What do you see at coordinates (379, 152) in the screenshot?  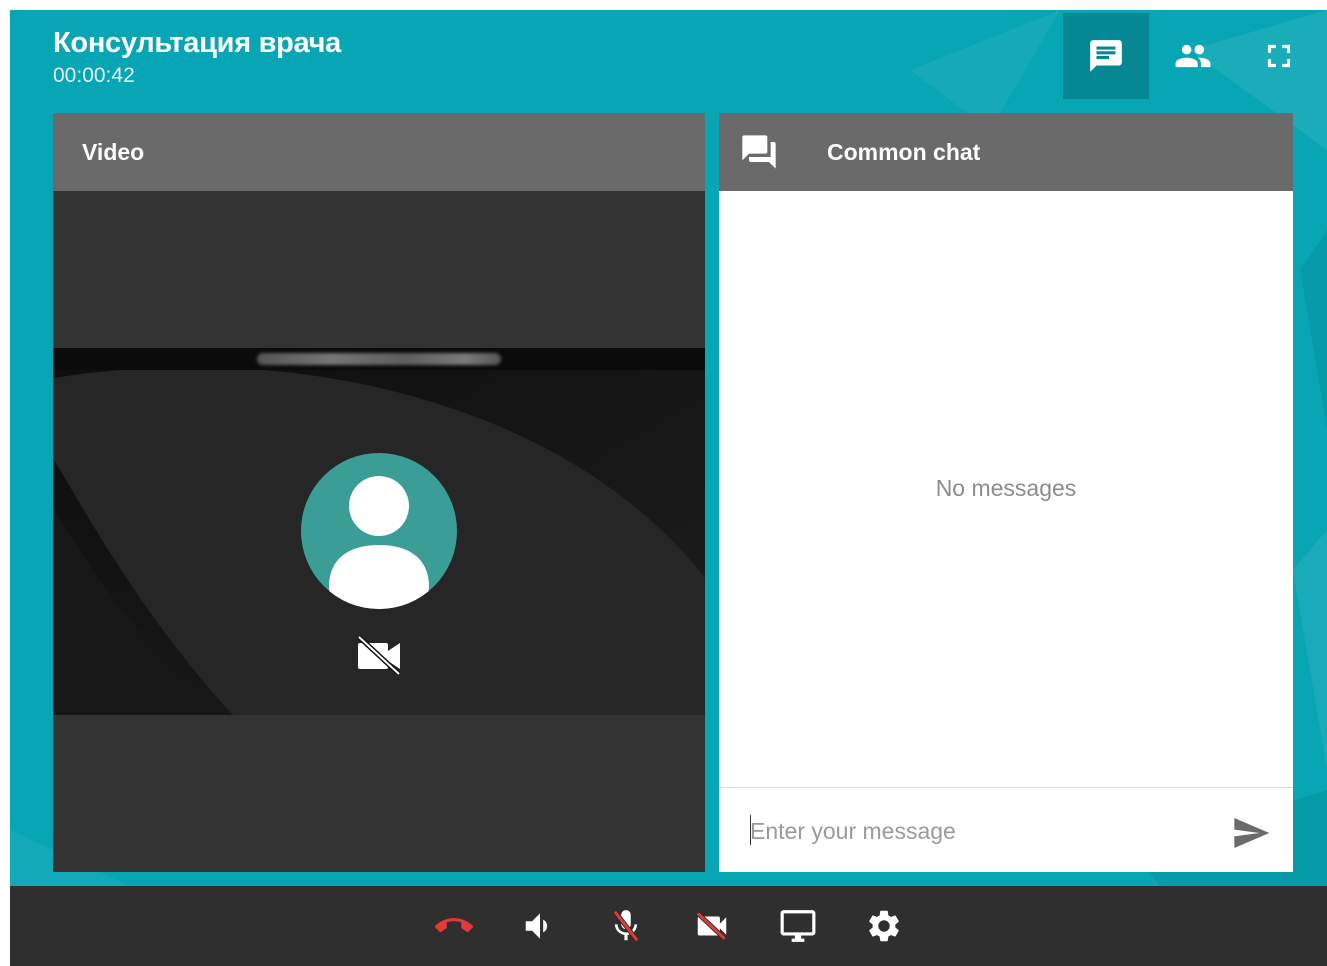 I see `video-panel-header: Video` at bounding box center [379, 152].